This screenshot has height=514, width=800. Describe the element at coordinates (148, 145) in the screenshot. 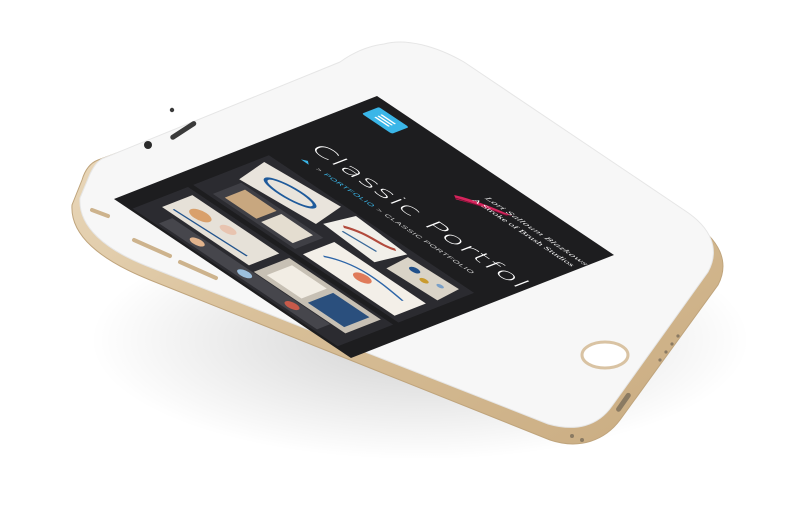

I see `front-camera` at that location.